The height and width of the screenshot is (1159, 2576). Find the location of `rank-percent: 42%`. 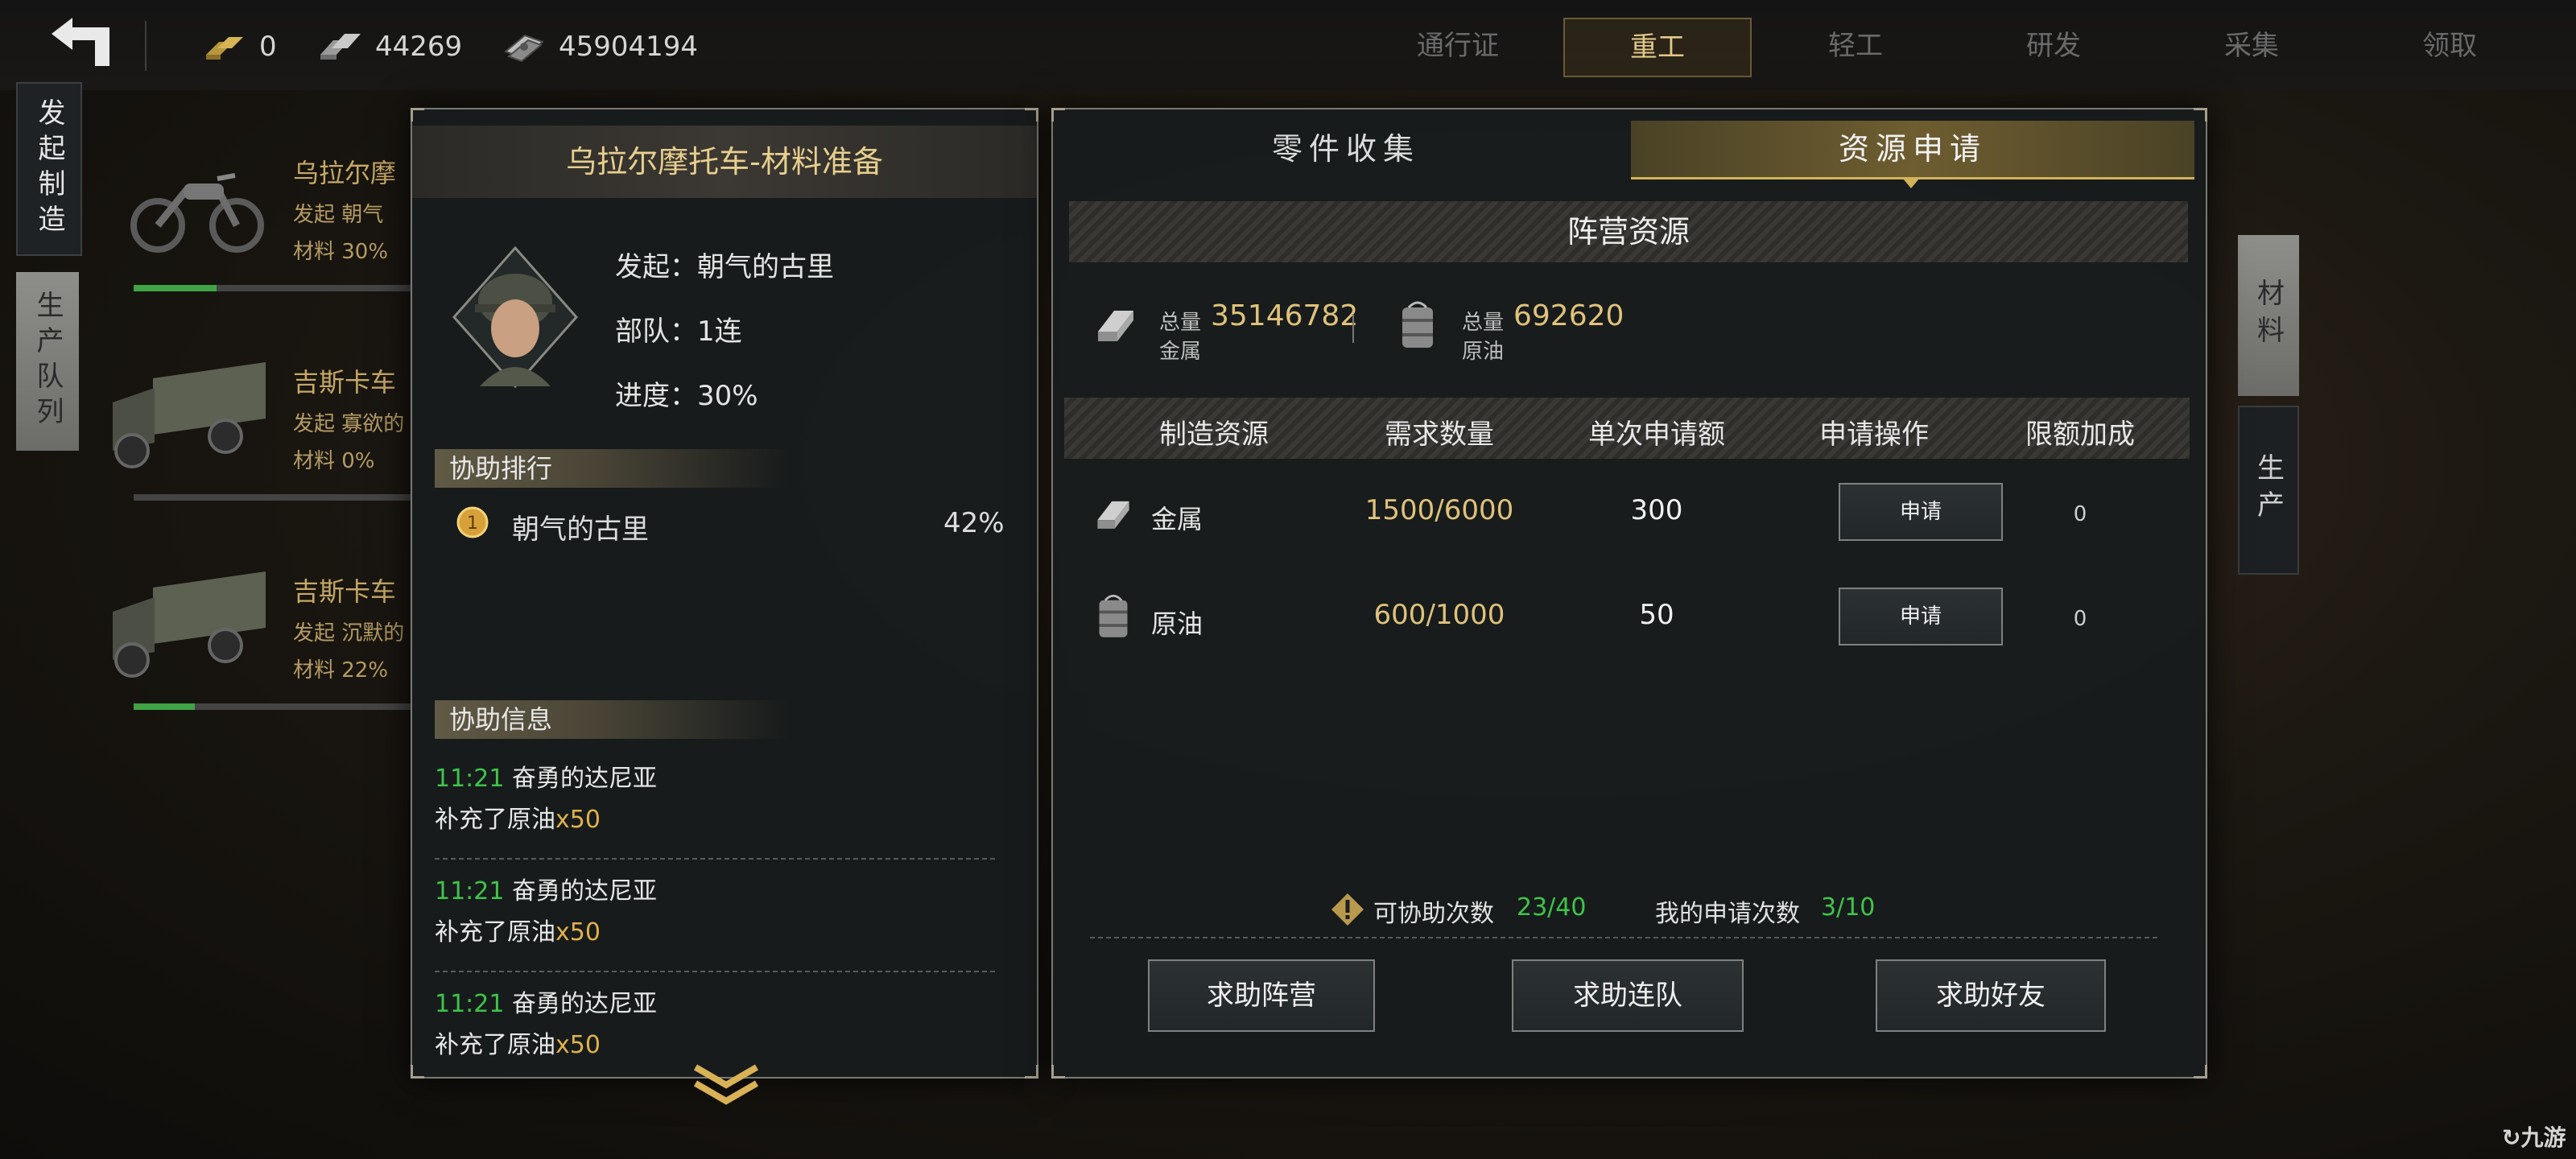

rank-percent: 42% is located at coordinates (974, 523).